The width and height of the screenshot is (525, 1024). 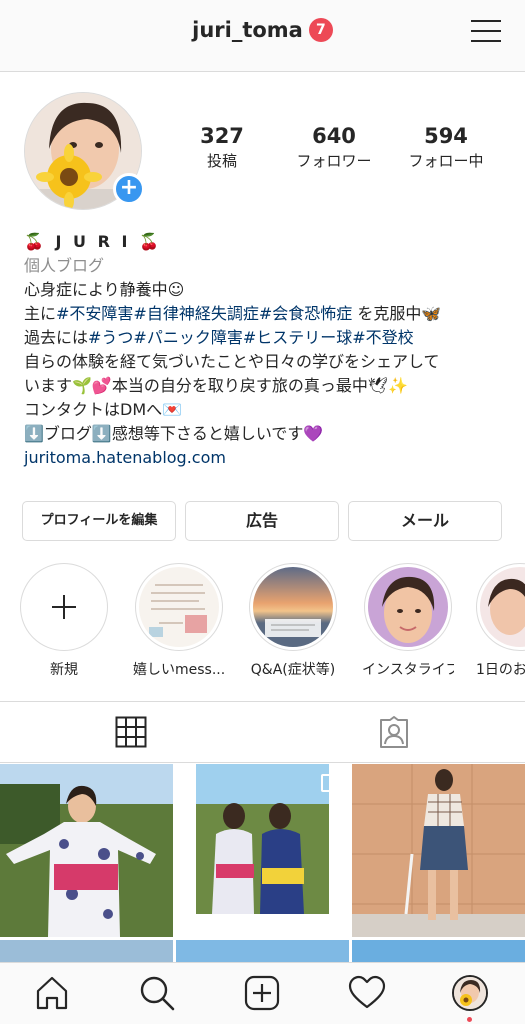 I want to click on bio-line: 過去には#うつ#パニック障害#ヒステリー球#不登校, so click(x=269, y=338).